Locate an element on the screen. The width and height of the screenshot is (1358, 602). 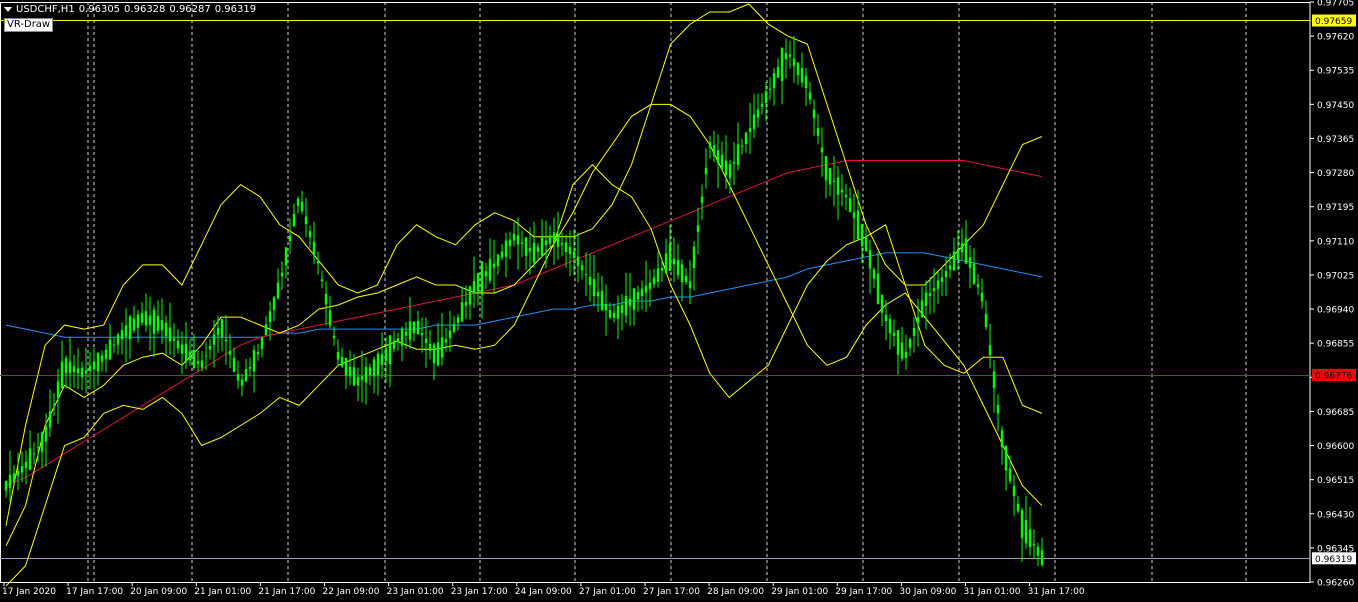
yellow-level-label: 0.97659 is located at coordinates (1333, 22).